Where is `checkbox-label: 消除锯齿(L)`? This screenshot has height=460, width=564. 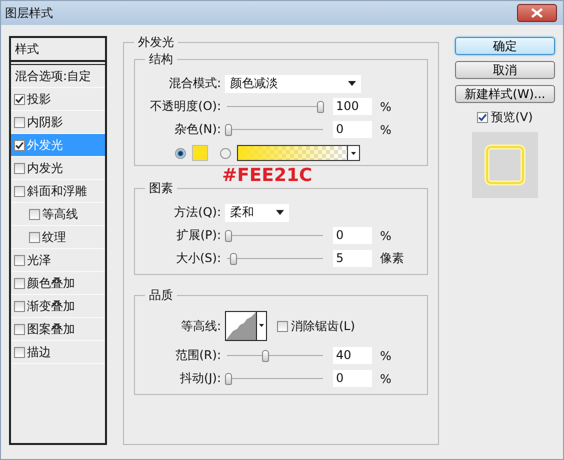
checkbox-label: 消除锯齿(L) is located at coordinates (323, 326).